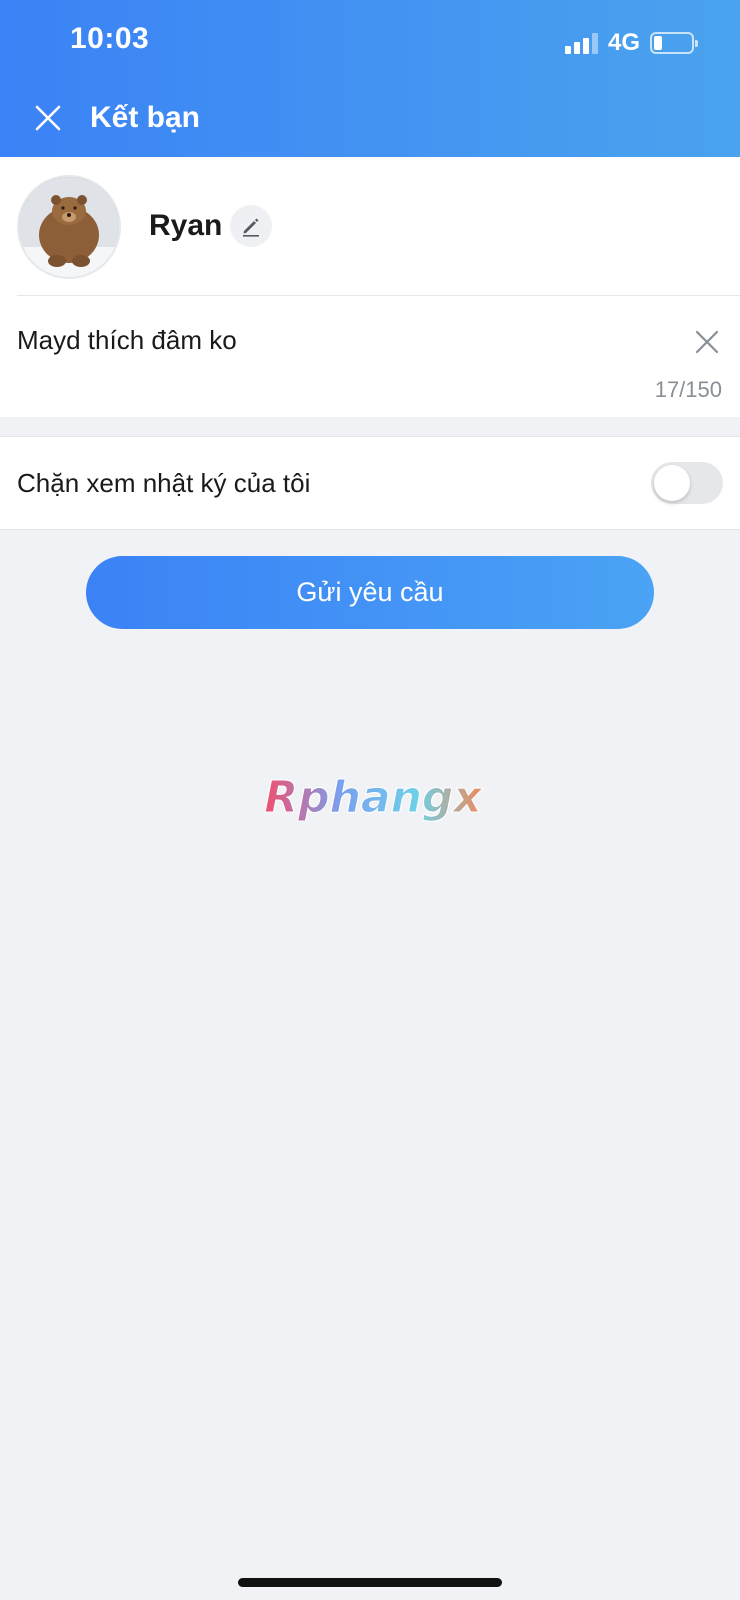 The image size is (740, 1600). I want to click on block-diary-label: Chặn xem nhật ký của tôi, so click(164, 483).